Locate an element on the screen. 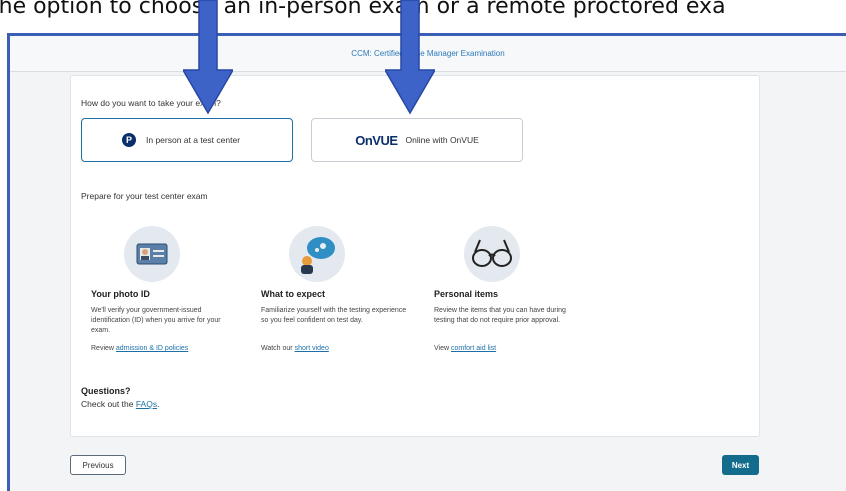  photo-id-link-line: Review admission & ID policies is located at coordinates (140, 348).